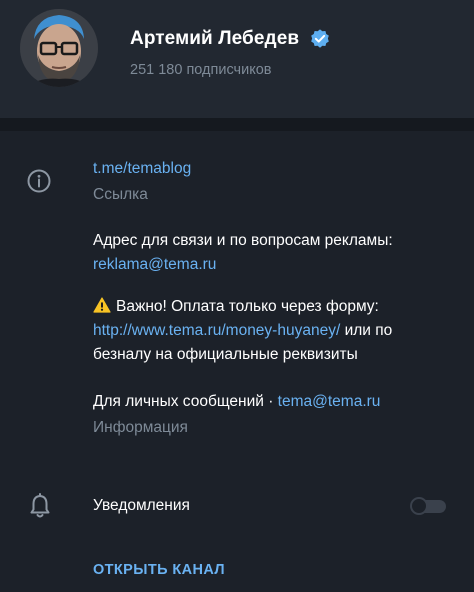  Describe the element at coordinates (320, 38) in the screenshot. I see `verified-badge-icon` at that location.